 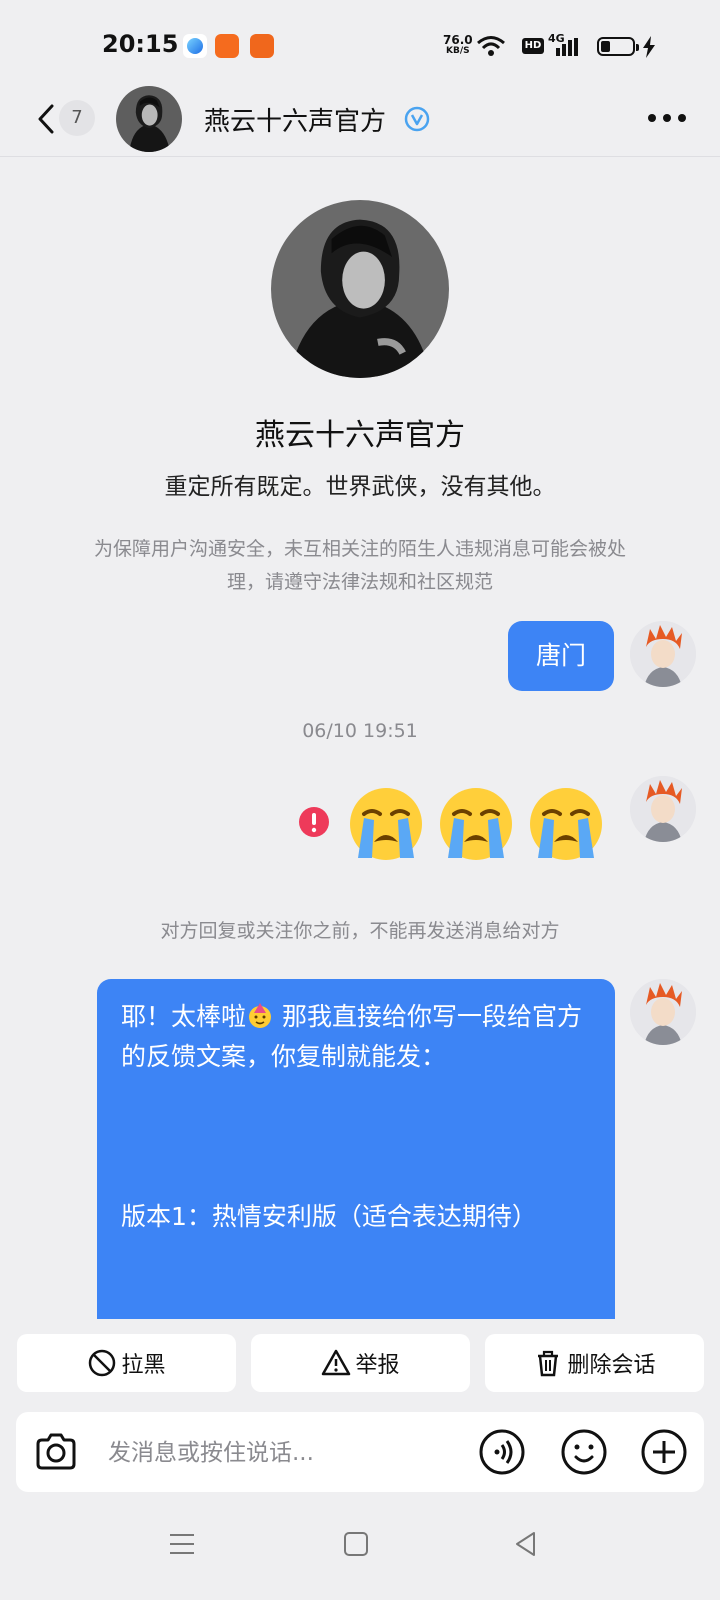 What do you see at coordinates (667, 118) in the screenshot?
I see `more-options-button` at bounding box center [667, 118].